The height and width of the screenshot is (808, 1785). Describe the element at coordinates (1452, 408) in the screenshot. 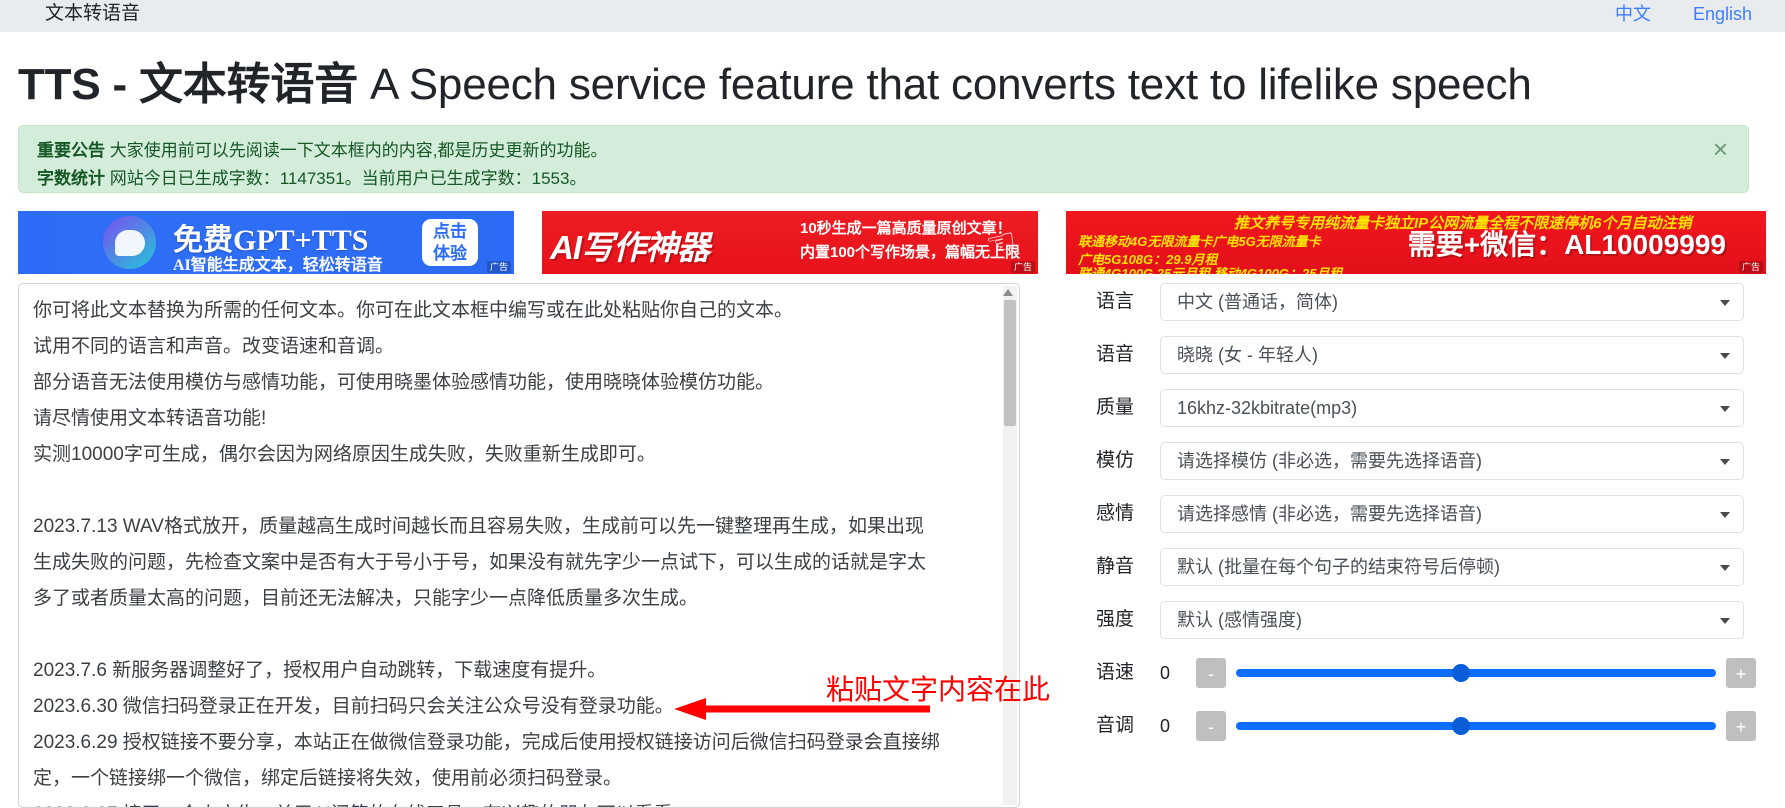

I see `select-quality: 16khz-32kbitrate(mp3)` at that location.